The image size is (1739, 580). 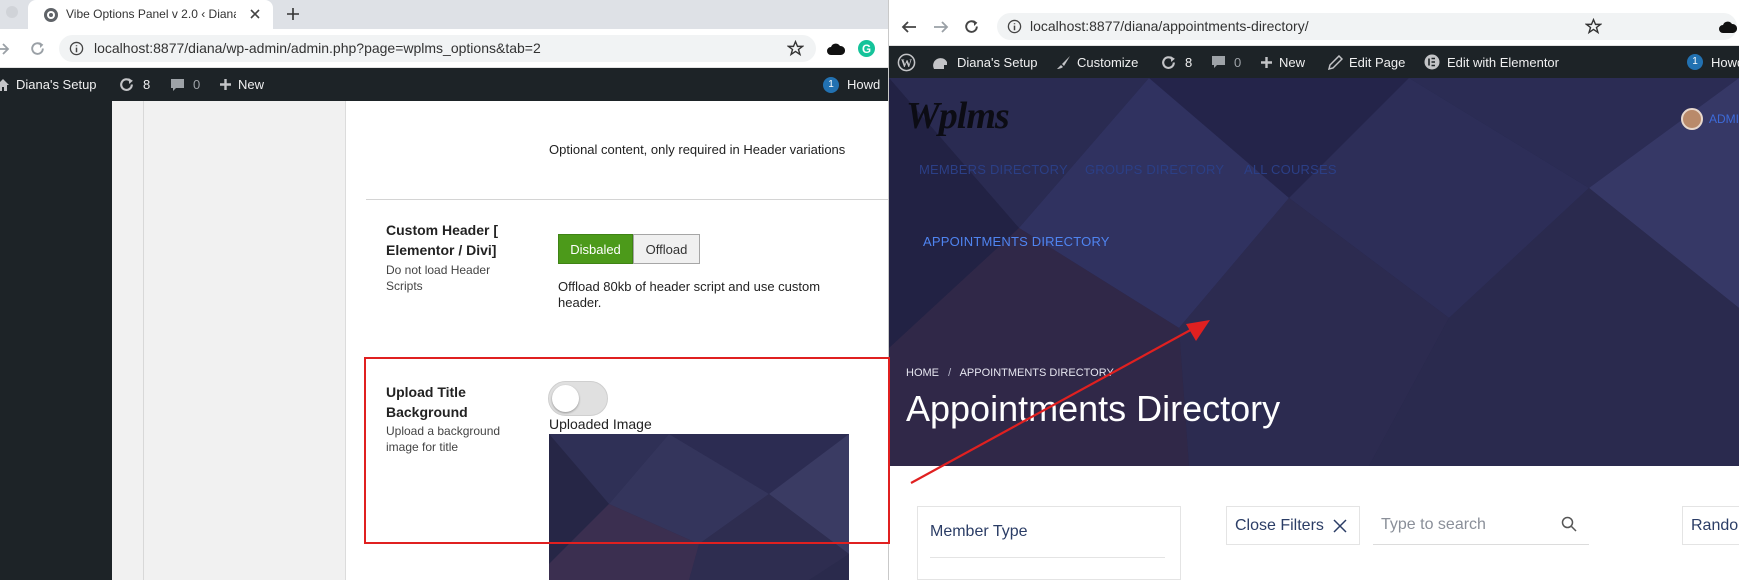 What do you see at coordinates (1724, 119) in the screenshot?
I see `account-label: ADMIN` at bounding box center [1724, 119].